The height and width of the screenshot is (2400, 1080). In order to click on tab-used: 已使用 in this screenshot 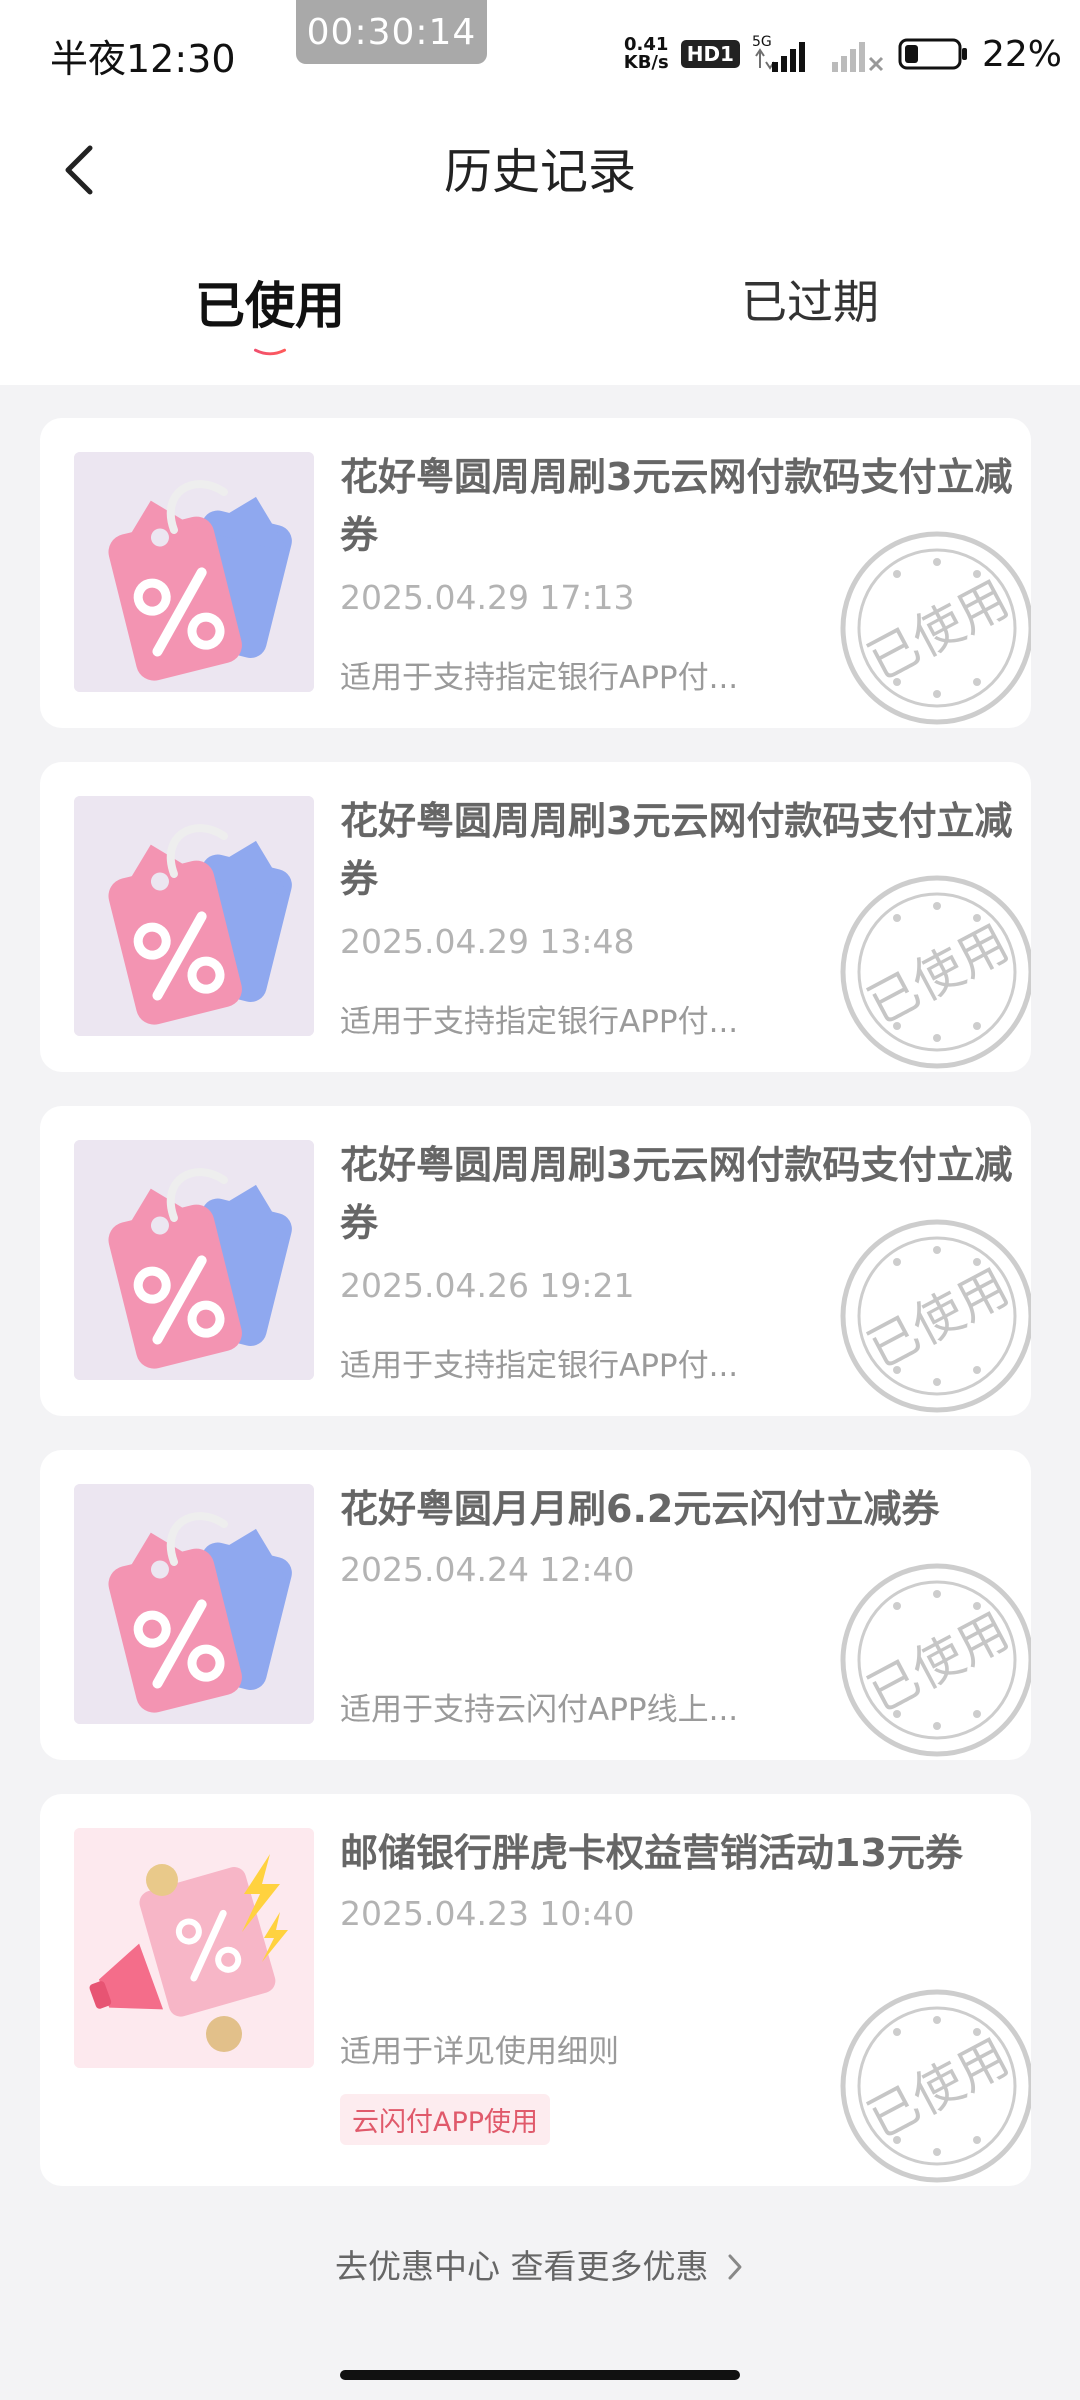, I will do `click(270, 311)`.